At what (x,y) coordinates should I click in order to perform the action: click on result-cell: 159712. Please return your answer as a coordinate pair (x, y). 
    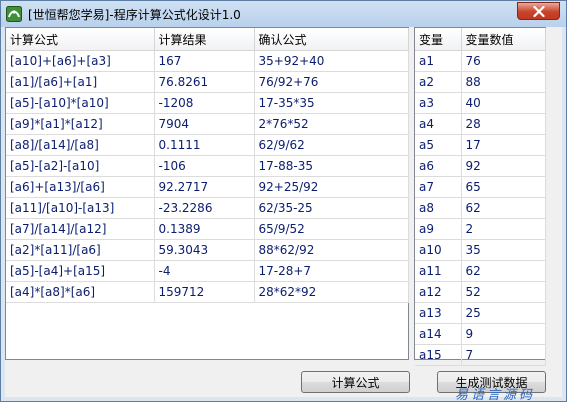
    Looking at the image, I should click on (204, 292).